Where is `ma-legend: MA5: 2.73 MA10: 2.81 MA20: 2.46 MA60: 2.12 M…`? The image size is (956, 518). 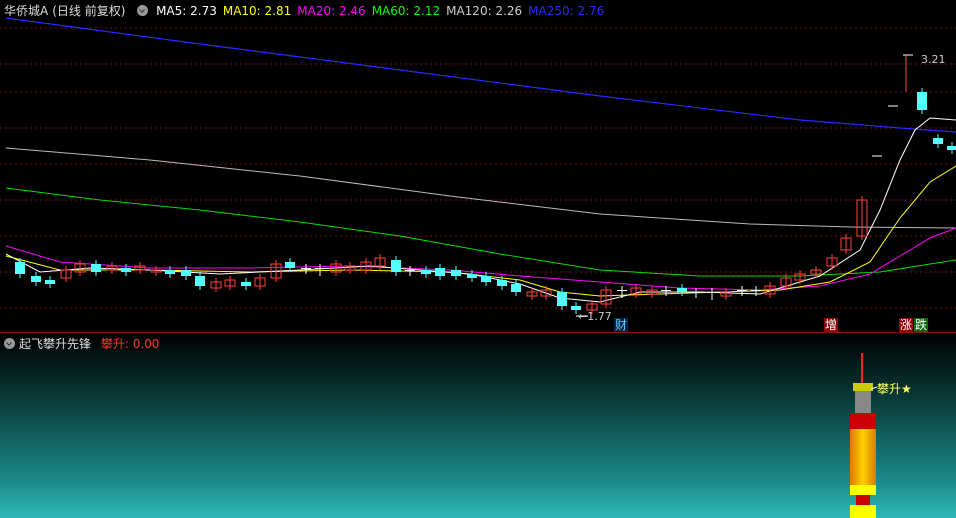 ma-legend: MA5: 2.73 MA10: 2.81 MA20: 2.46 MA60: 2.12 M… is located at coordinates (383, 11).